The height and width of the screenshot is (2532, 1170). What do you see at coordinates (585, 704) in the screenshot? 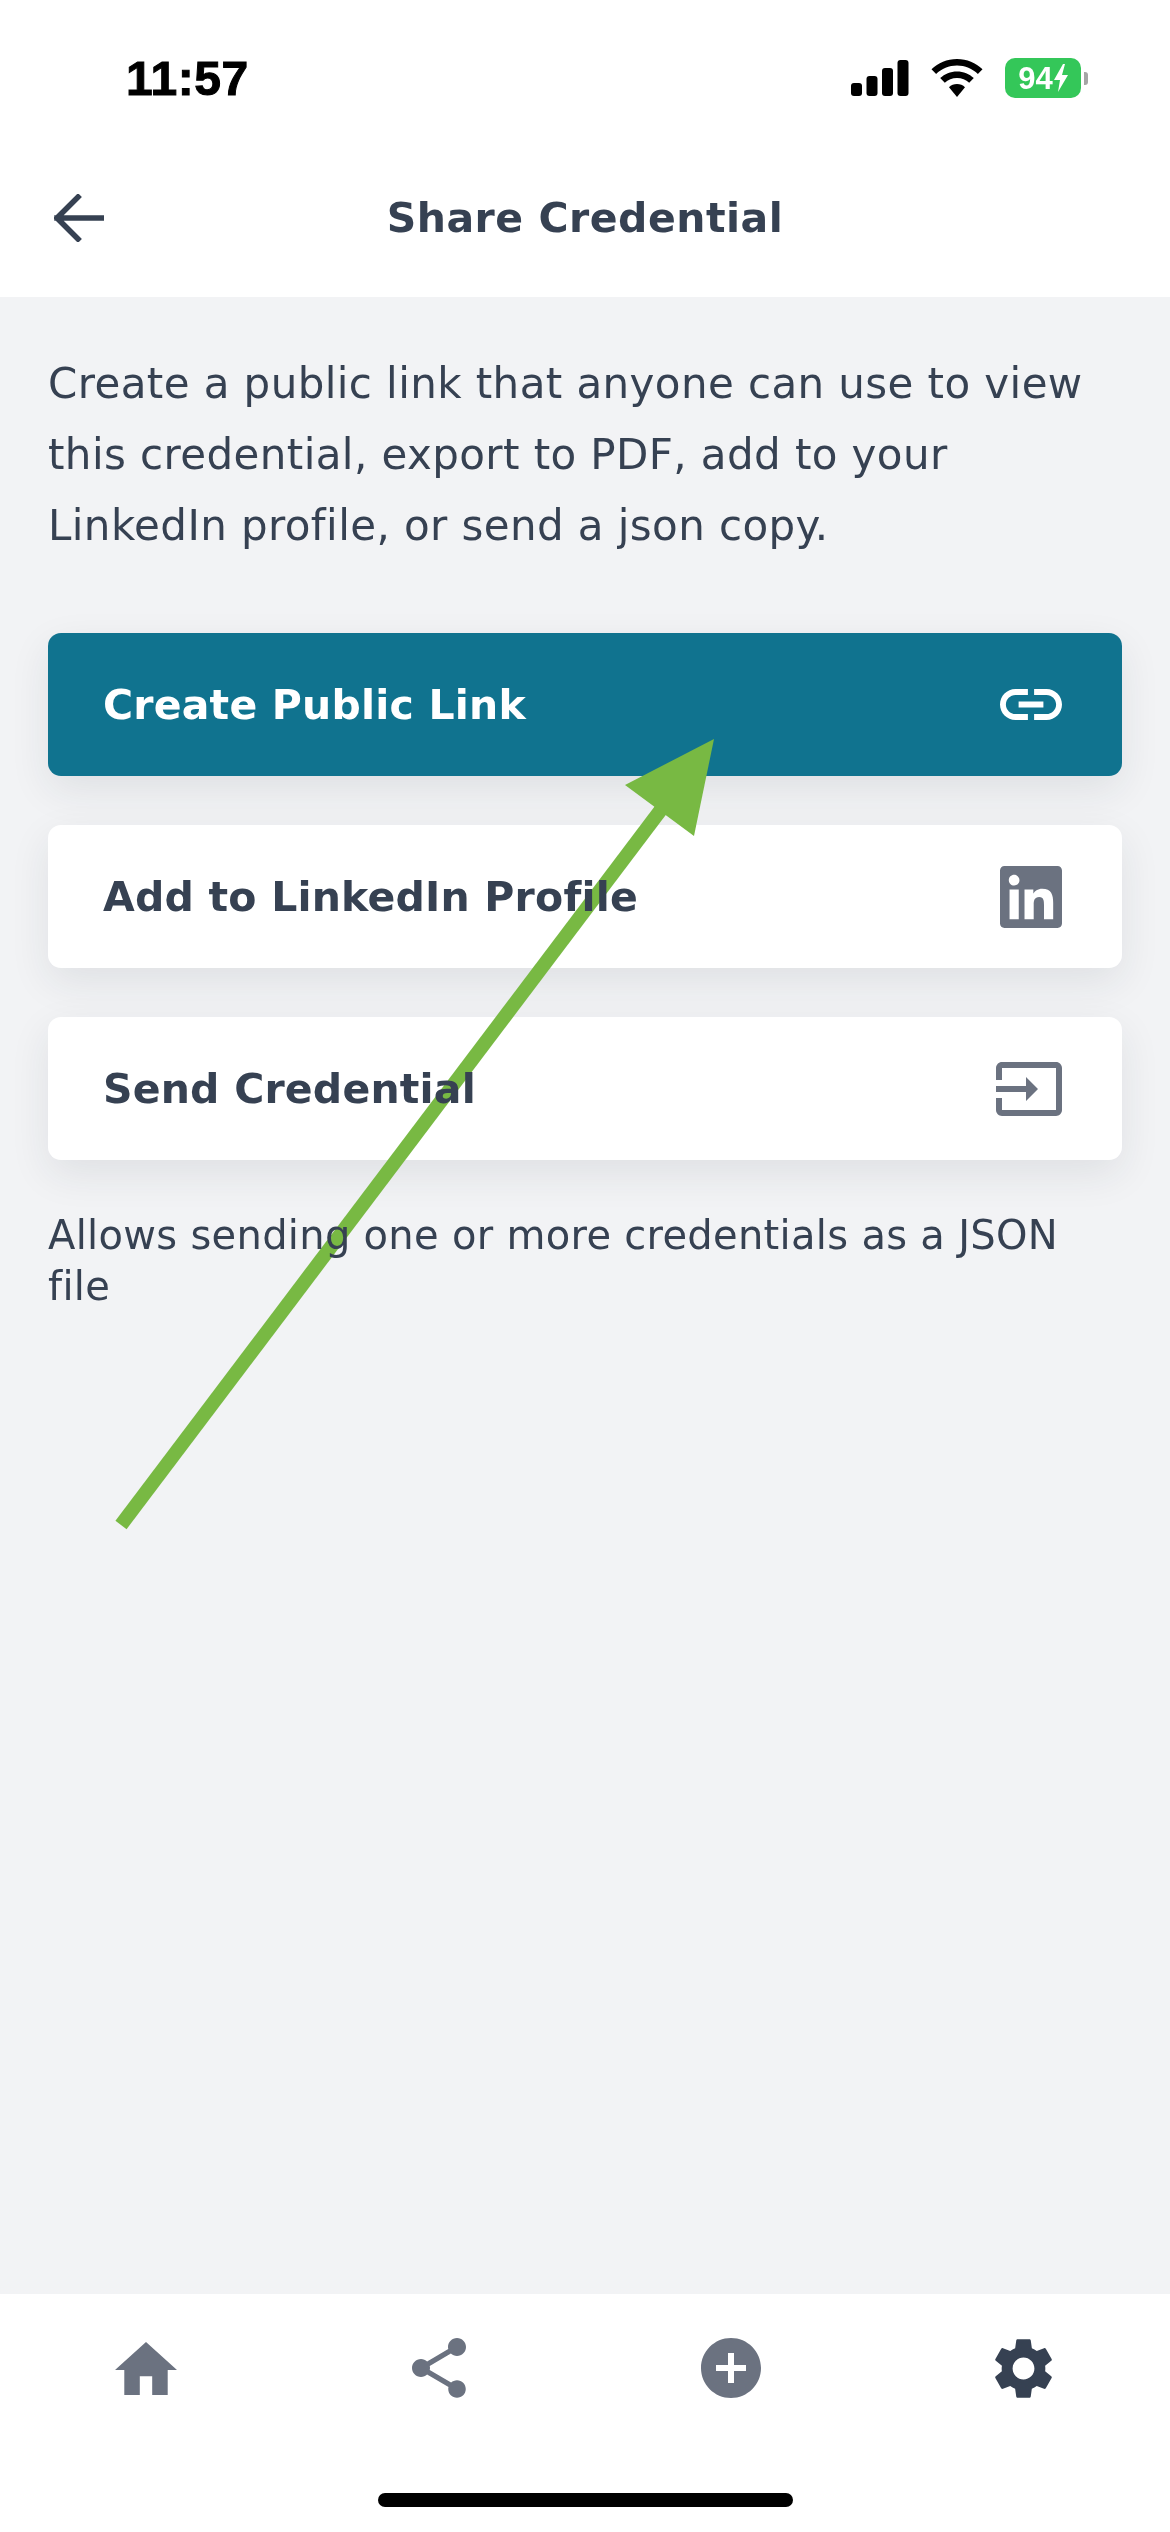
I see `action-button: Create Public Link` at bounding box center [585, 704].